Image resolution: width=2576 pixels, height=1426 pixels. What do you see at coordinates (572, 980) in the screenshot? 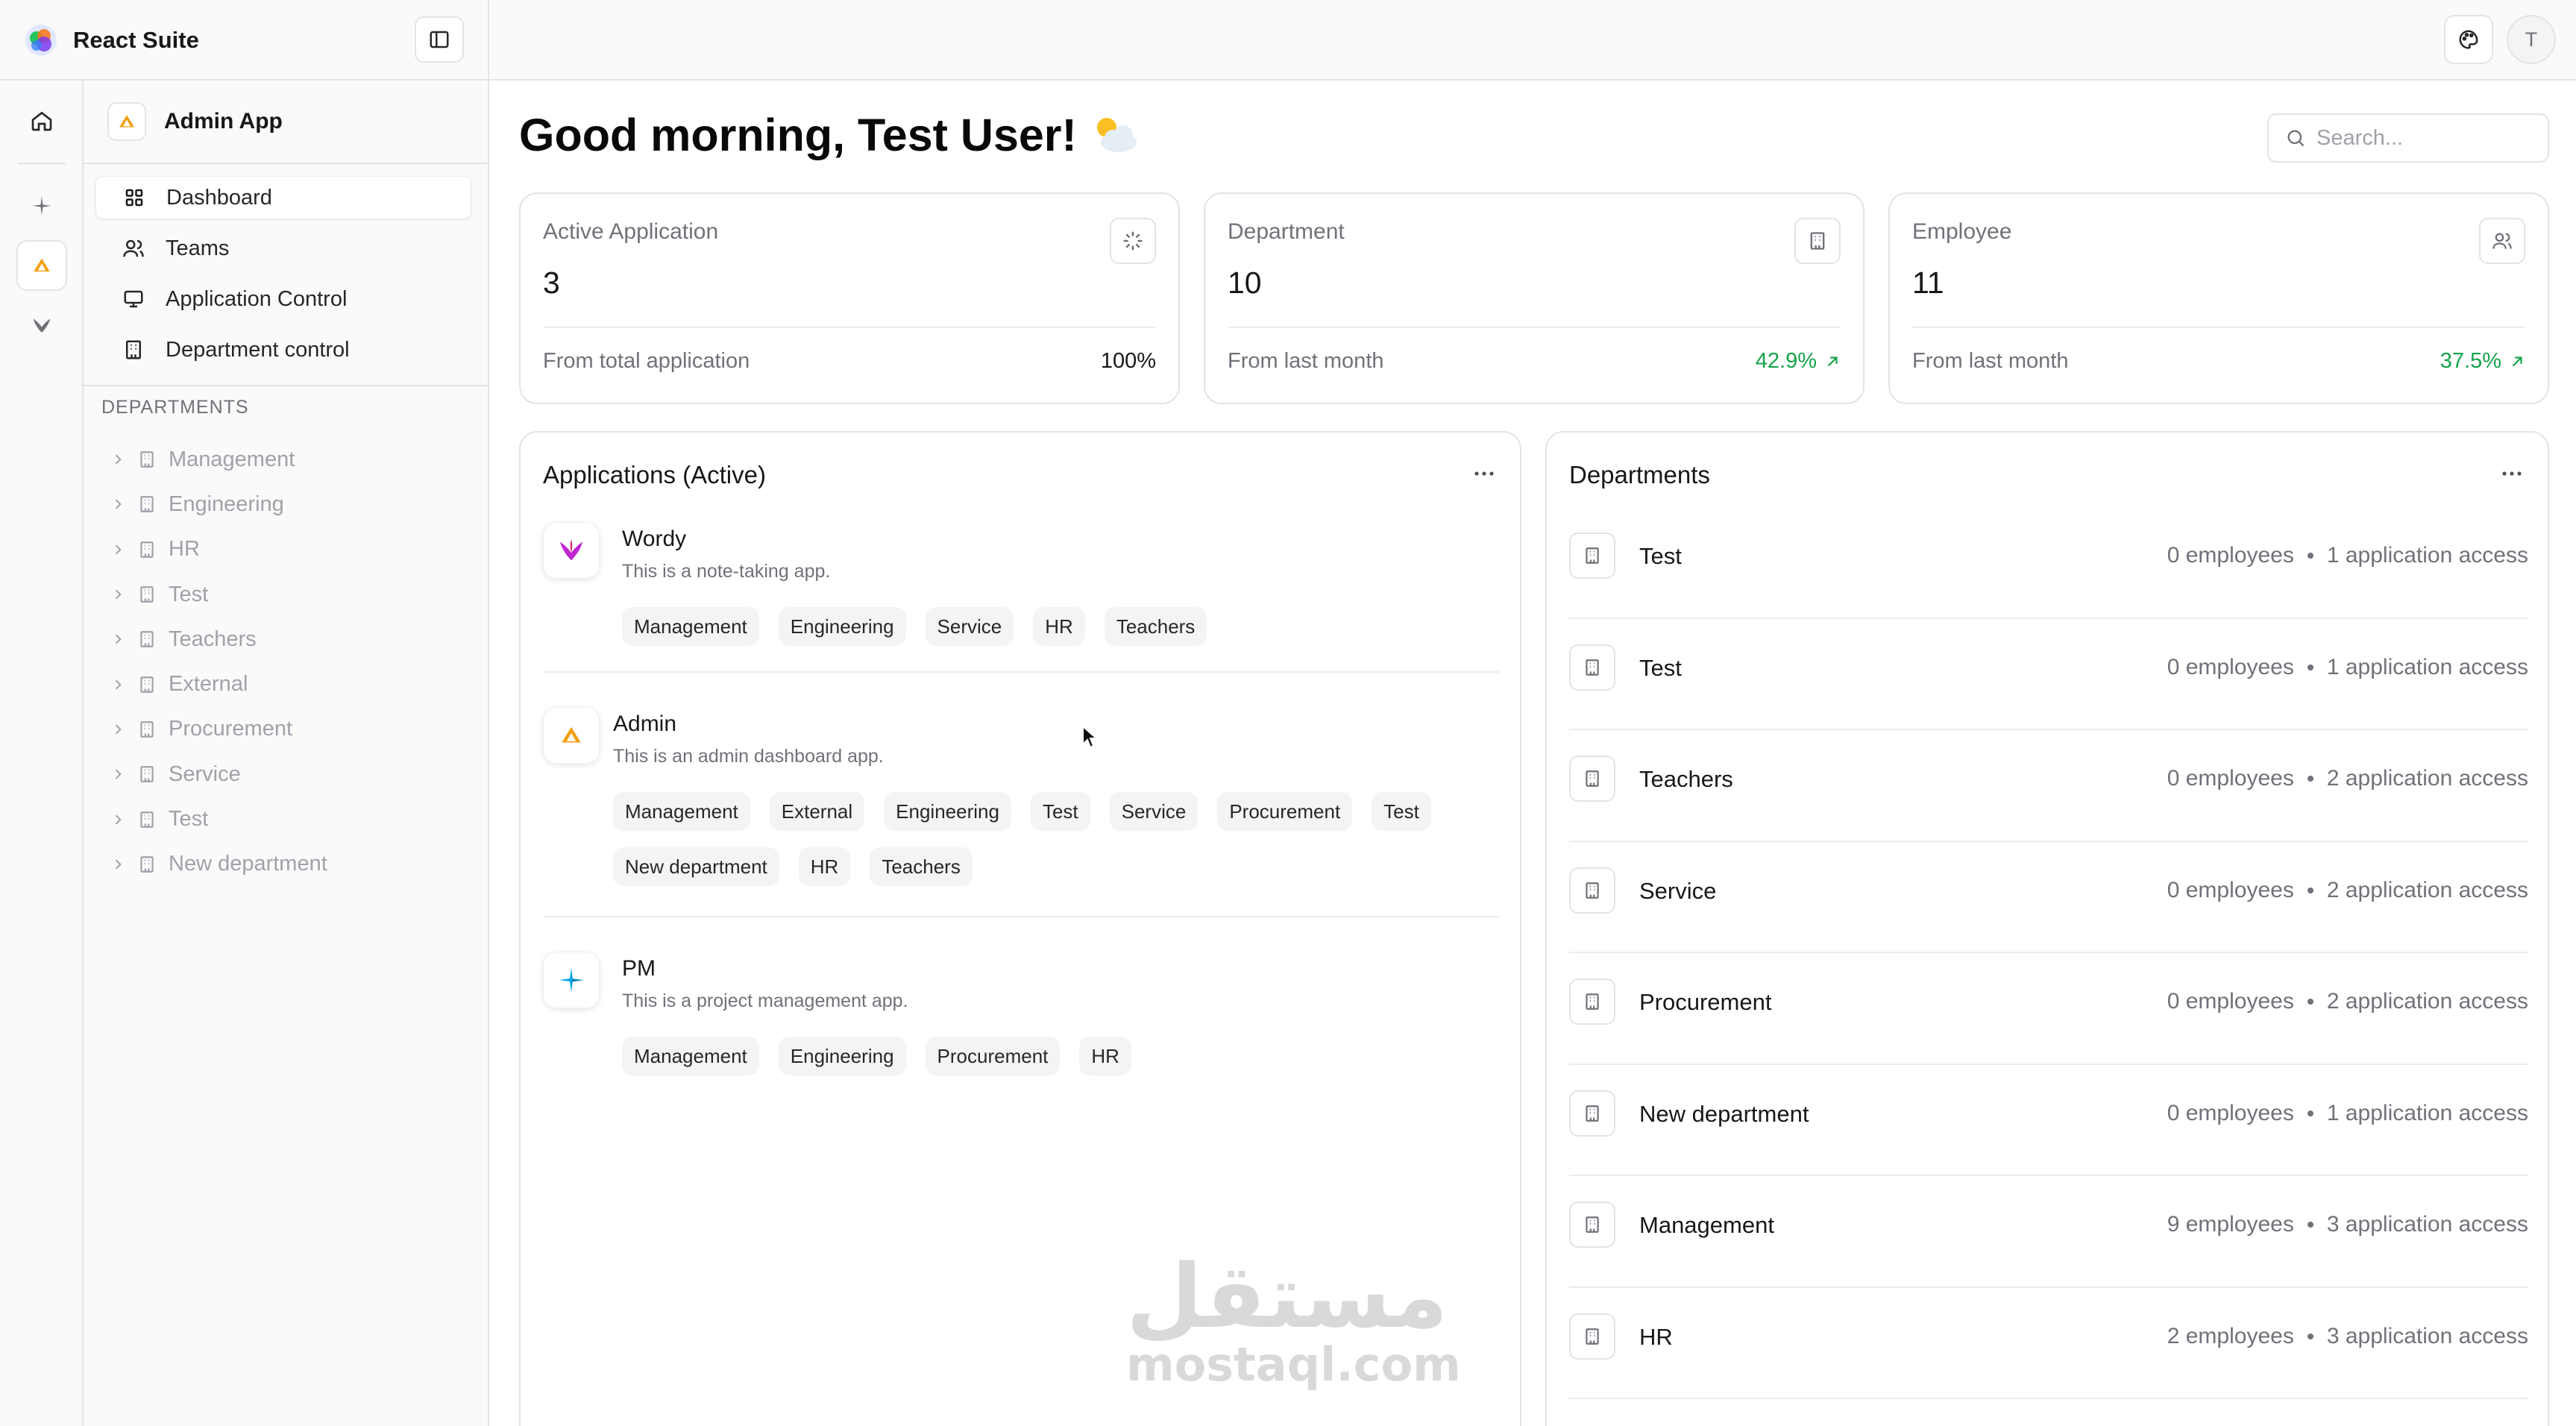
I see `pm-app-icon` at bounding box center [572, 980].